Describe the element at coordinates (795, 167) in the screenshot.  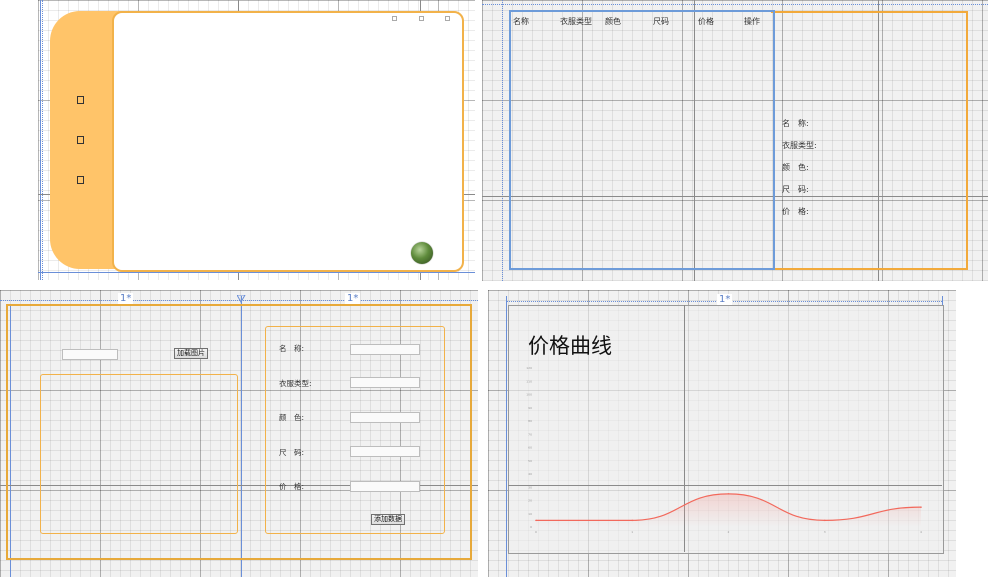
I see `detail-label-color: 颜 色:` at that location.